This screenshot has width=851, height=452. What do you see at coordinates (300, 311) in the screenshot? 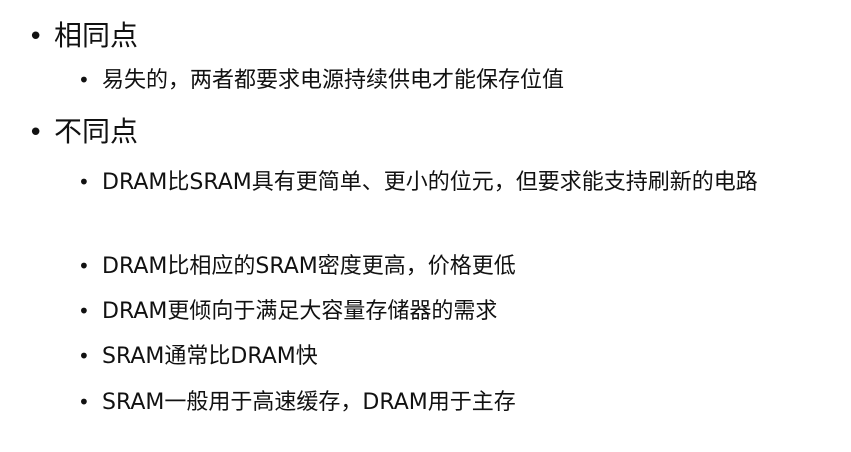
I see `list-item-text: DRAM更倾向于满足大容量存储器的需求` at bounding box center [300, 311].